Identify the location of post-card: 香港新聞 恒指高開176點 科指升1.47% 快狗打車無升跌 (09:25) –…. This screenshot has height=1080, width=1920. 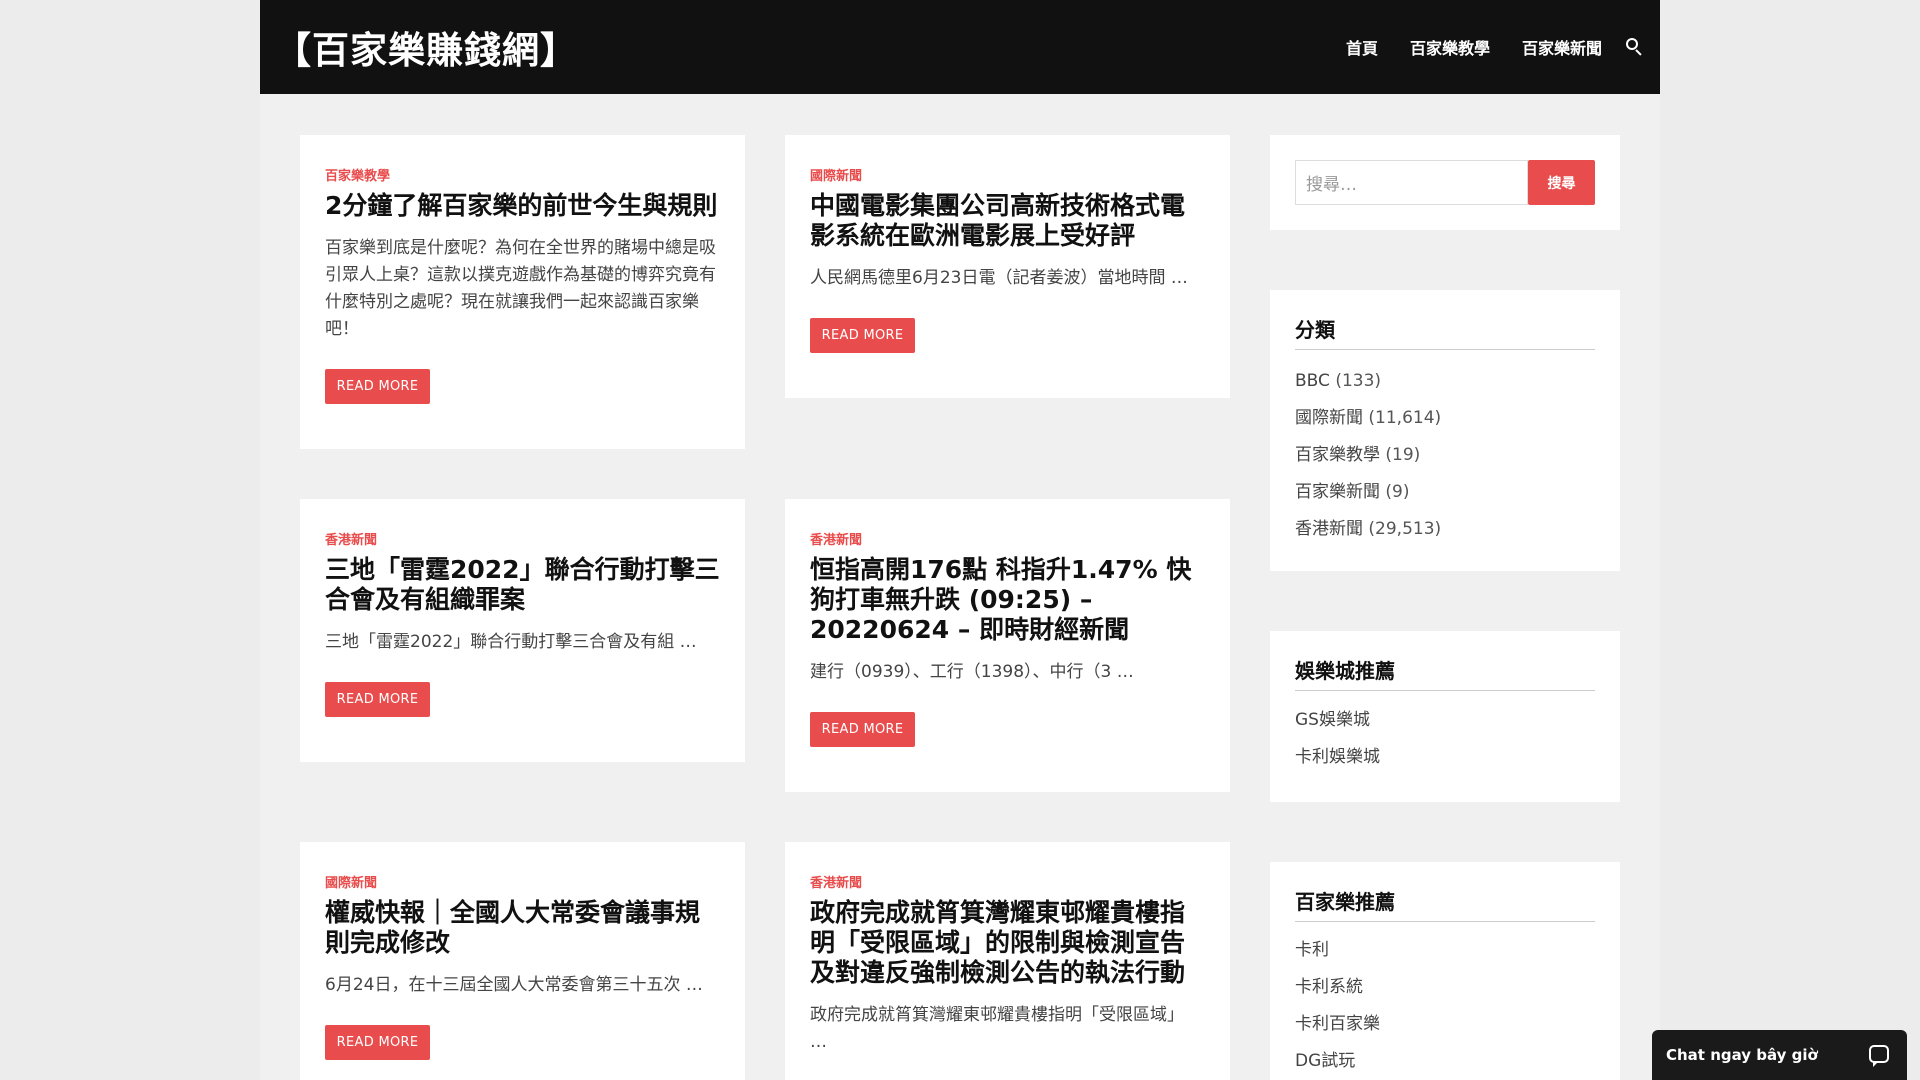
(1007, 645).